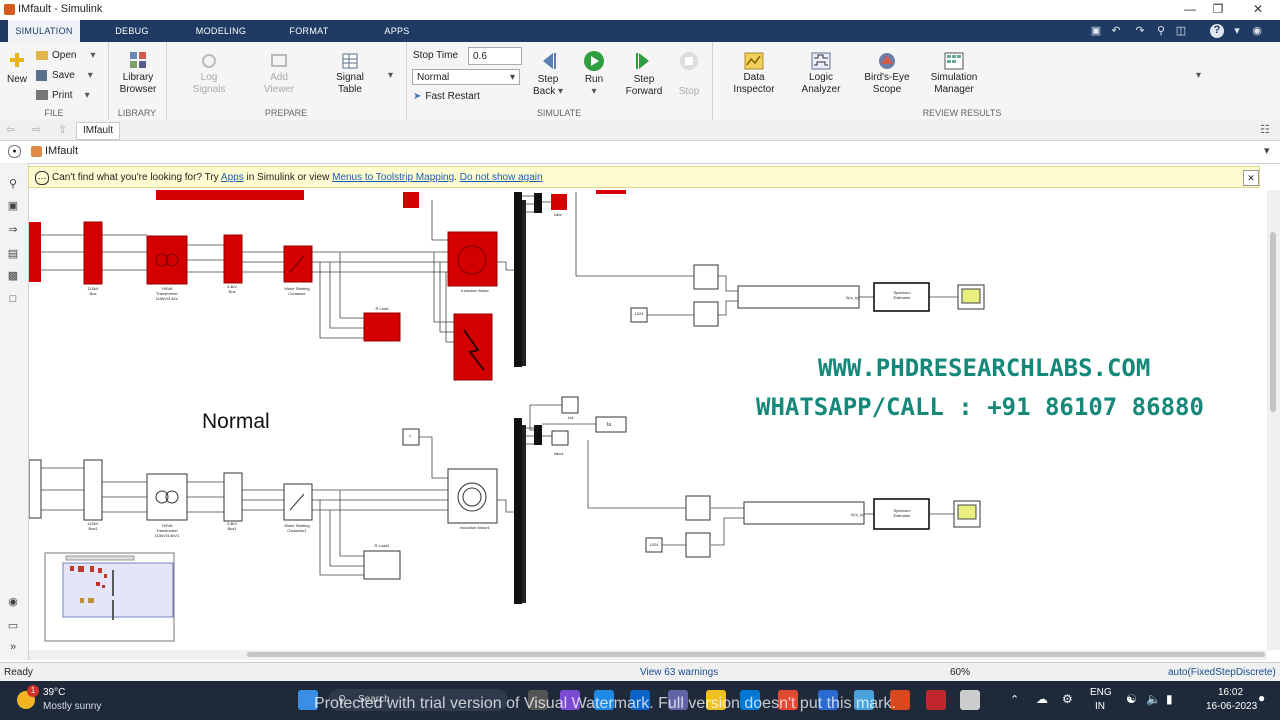 Image resolution: width=1280 pixels, height=720 pixels. I want to click on horizontal-scroll-thumb, so click(756, 654).